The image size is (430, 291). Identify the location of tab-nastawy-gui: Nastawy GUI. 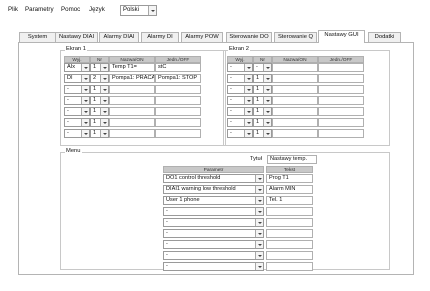
(341, 36).